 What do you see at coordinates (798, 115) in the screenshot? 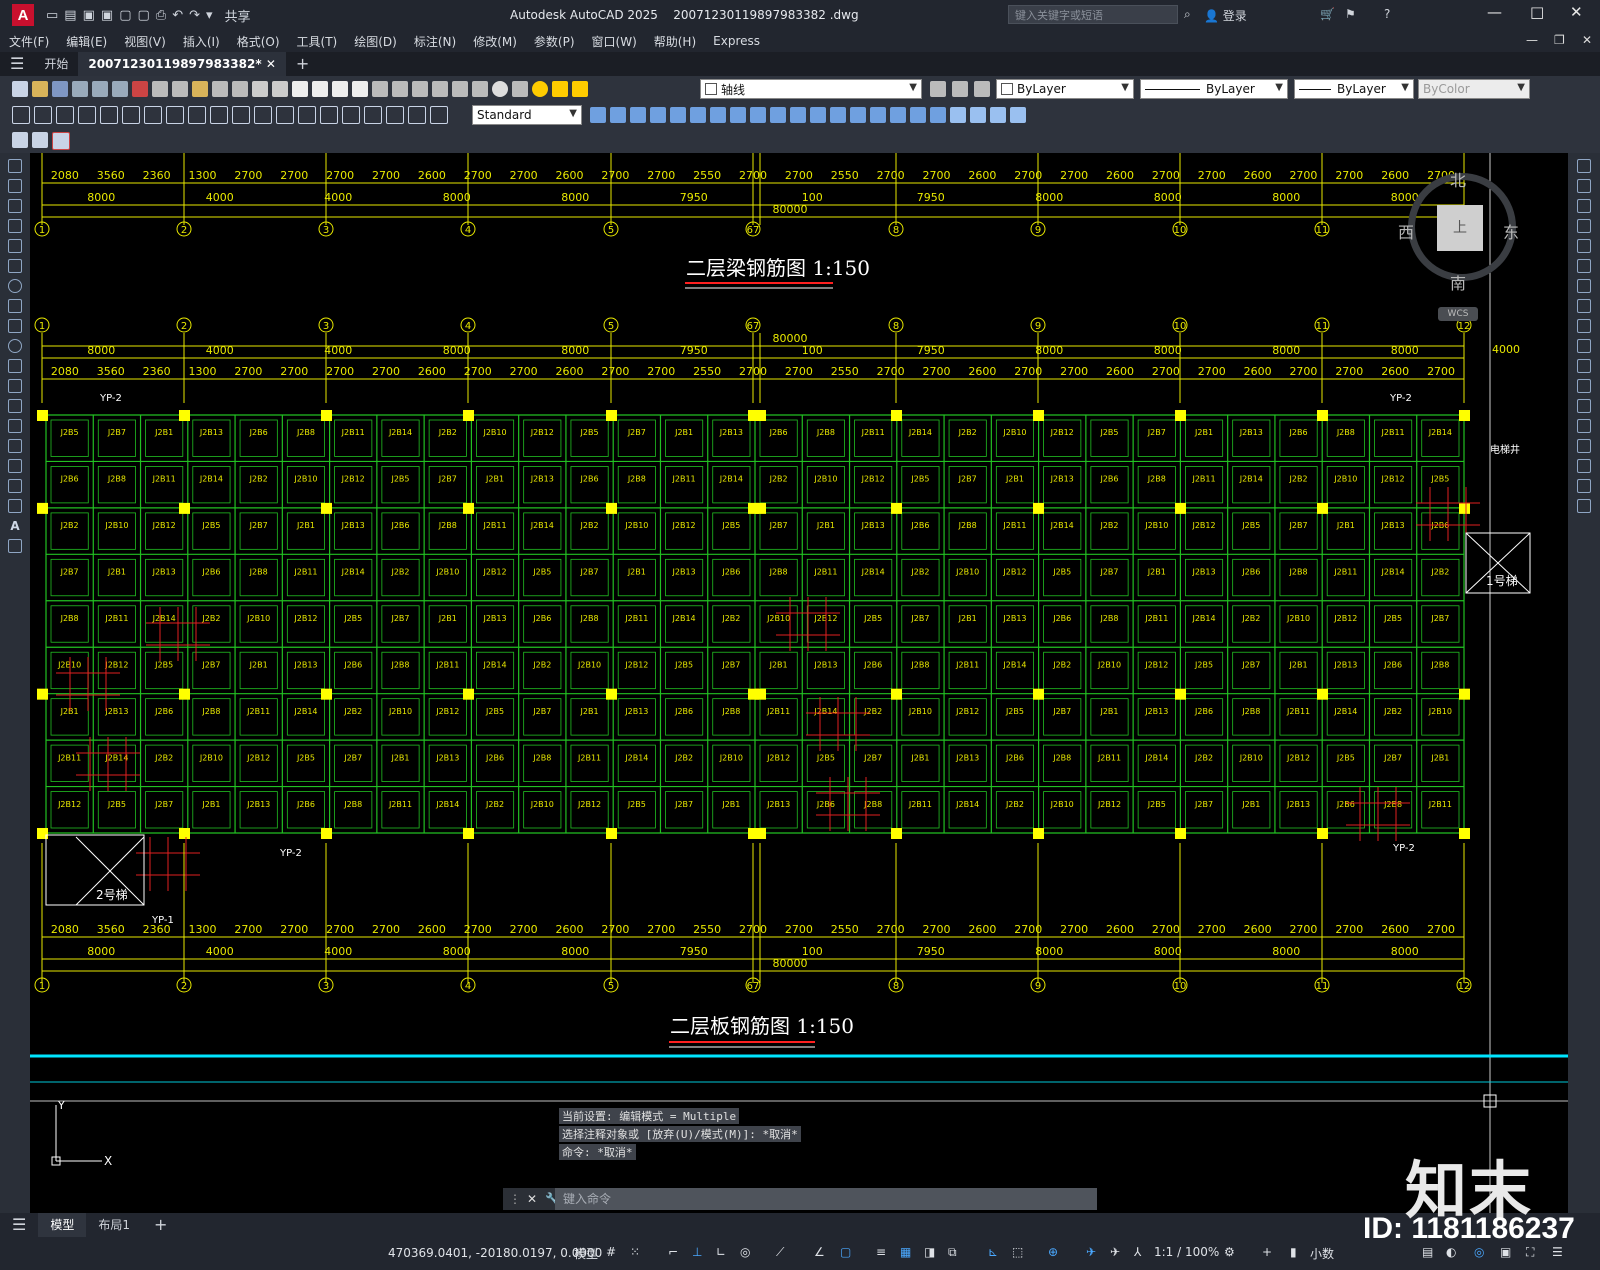
I see `color-faces-icon` at bounding box center [798, 115].